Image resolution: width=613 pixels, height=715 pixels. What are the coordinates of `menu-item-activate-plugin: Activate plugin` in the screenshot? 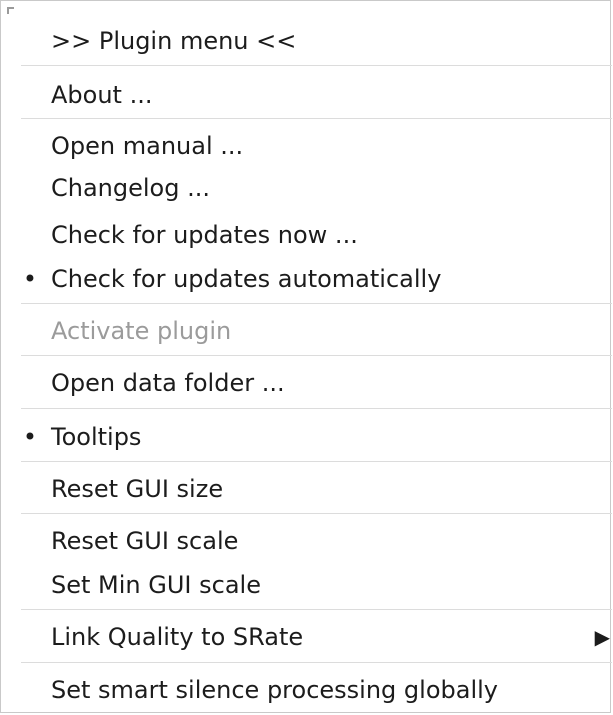 It's located at (141, 331).